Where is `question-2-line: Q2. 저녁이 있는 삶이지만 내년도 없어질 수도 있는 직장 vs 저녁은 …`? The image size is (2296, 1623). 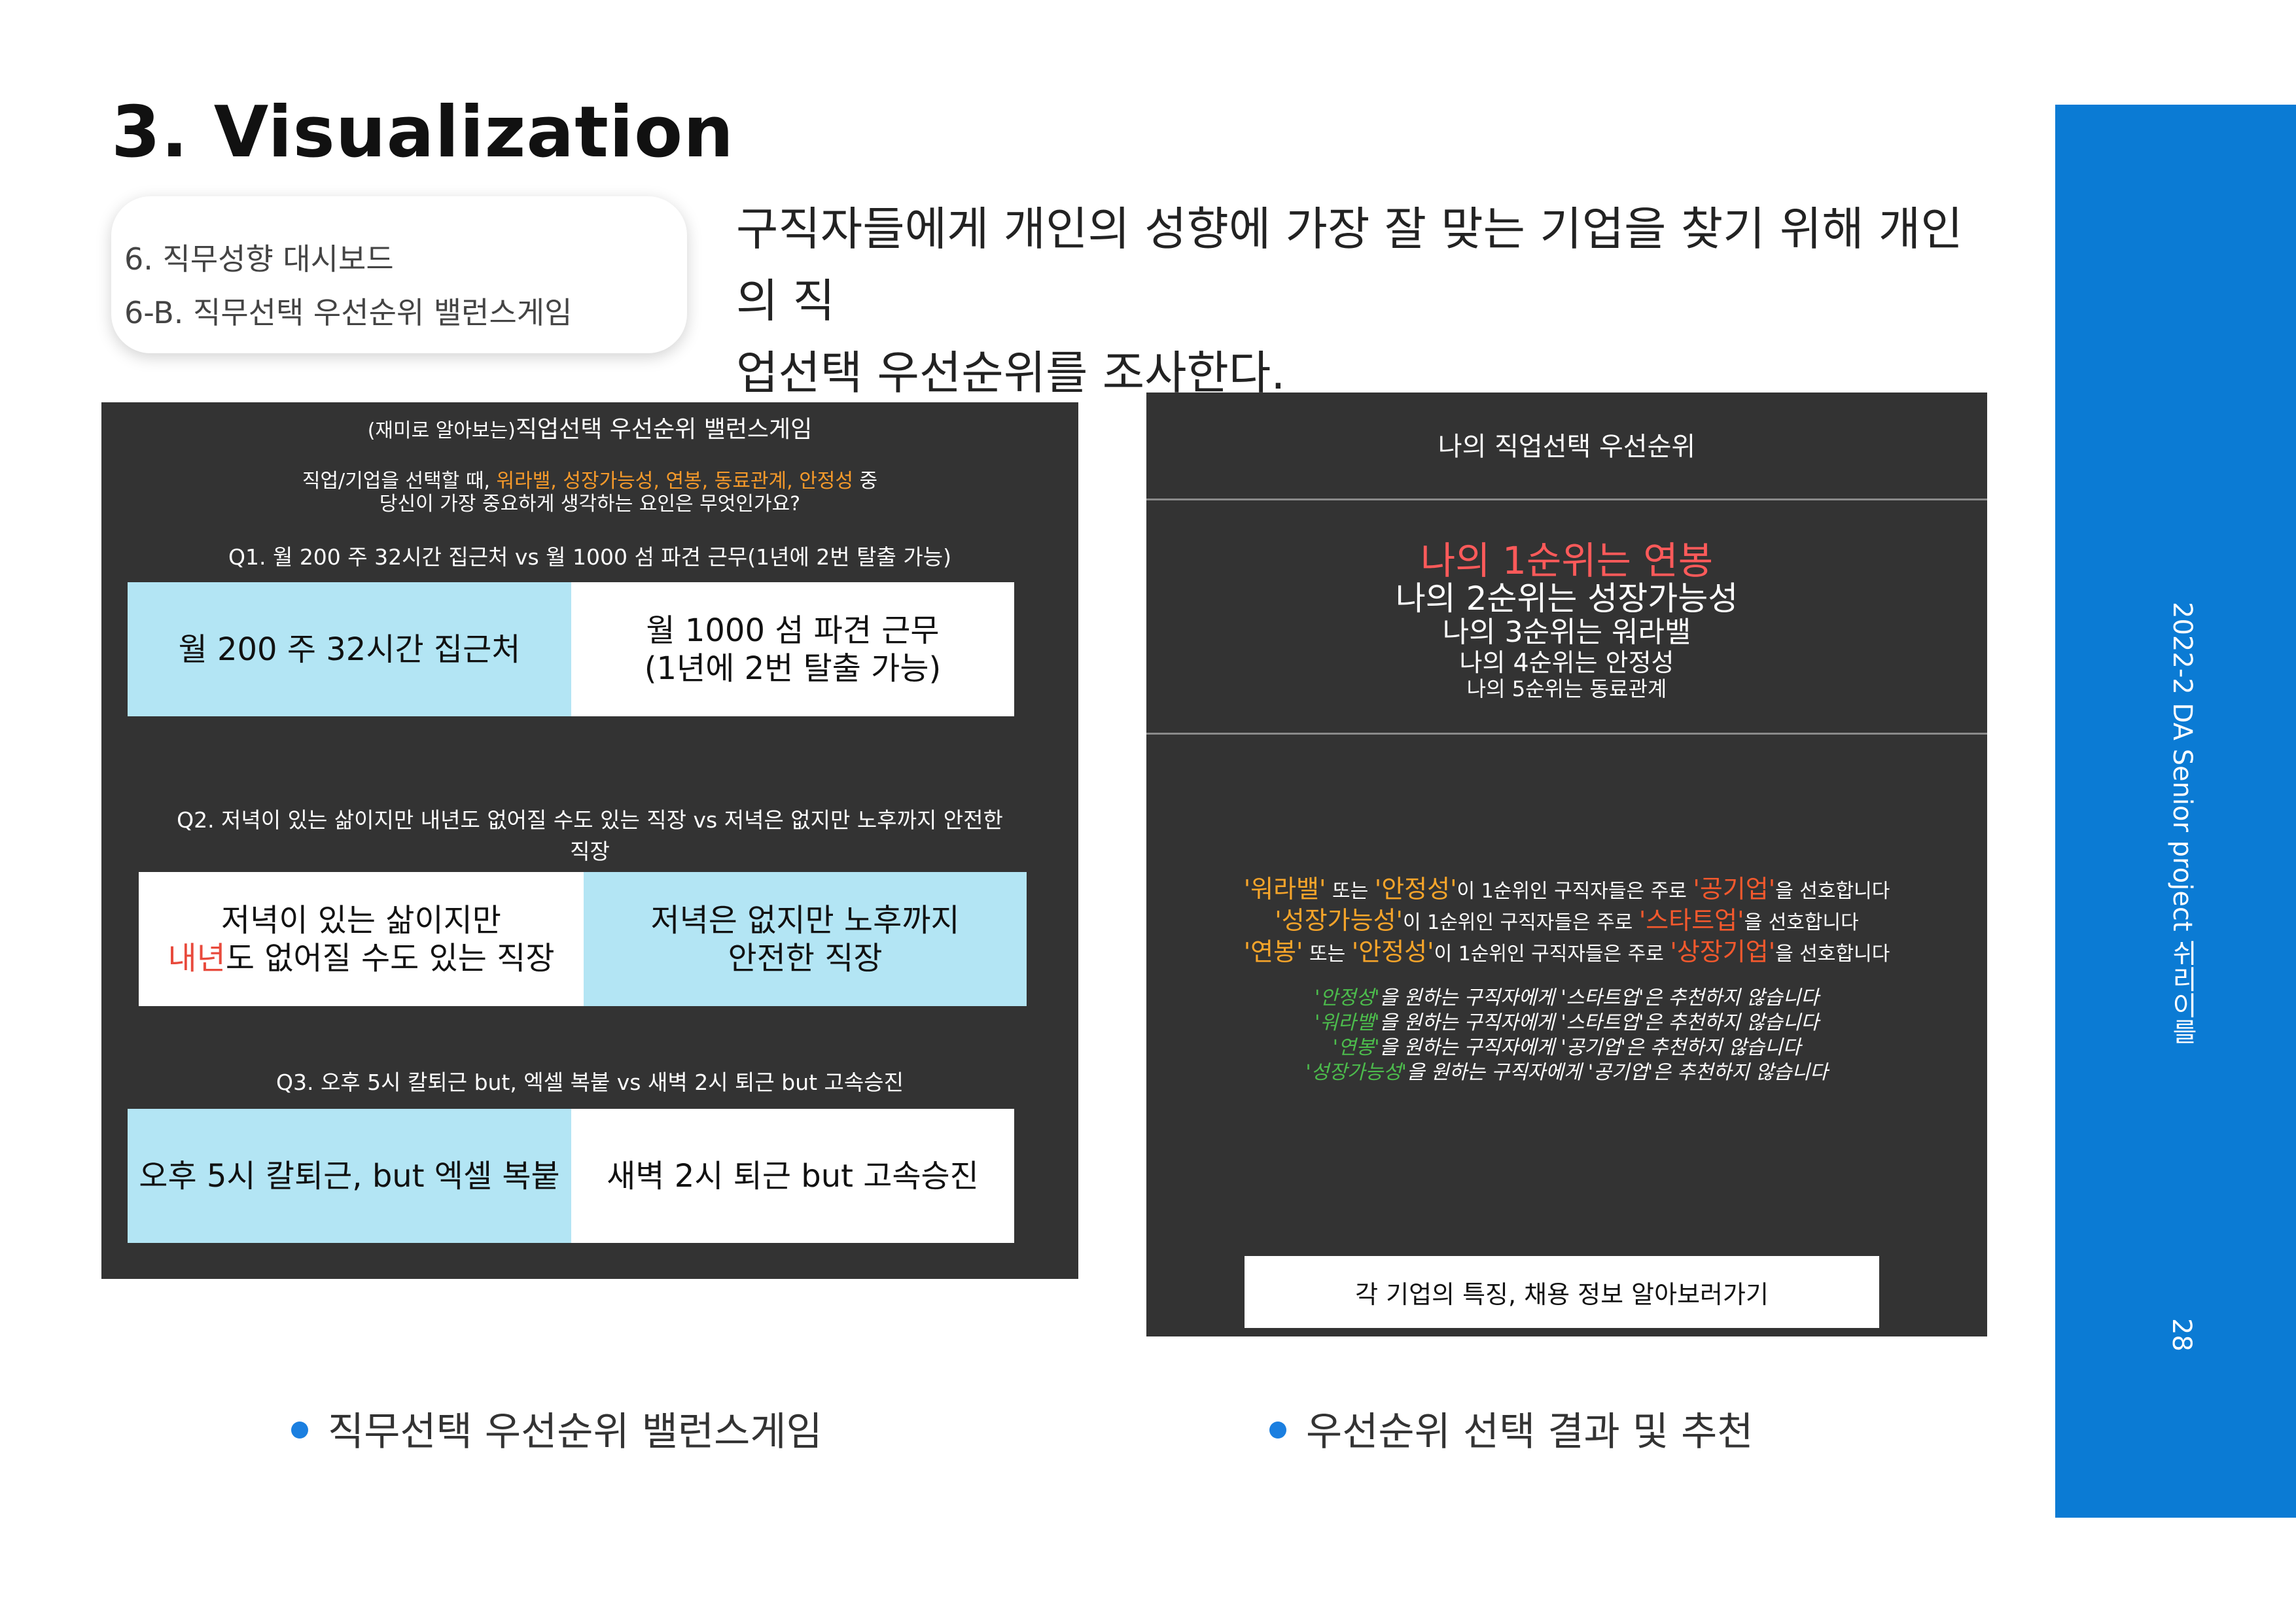 question-2-line: Q2. 저녁이 있는 삶이지만 내년도 없어질 수도 있는 직장 vs 저녁은 … is located at coordinates (590, 820).